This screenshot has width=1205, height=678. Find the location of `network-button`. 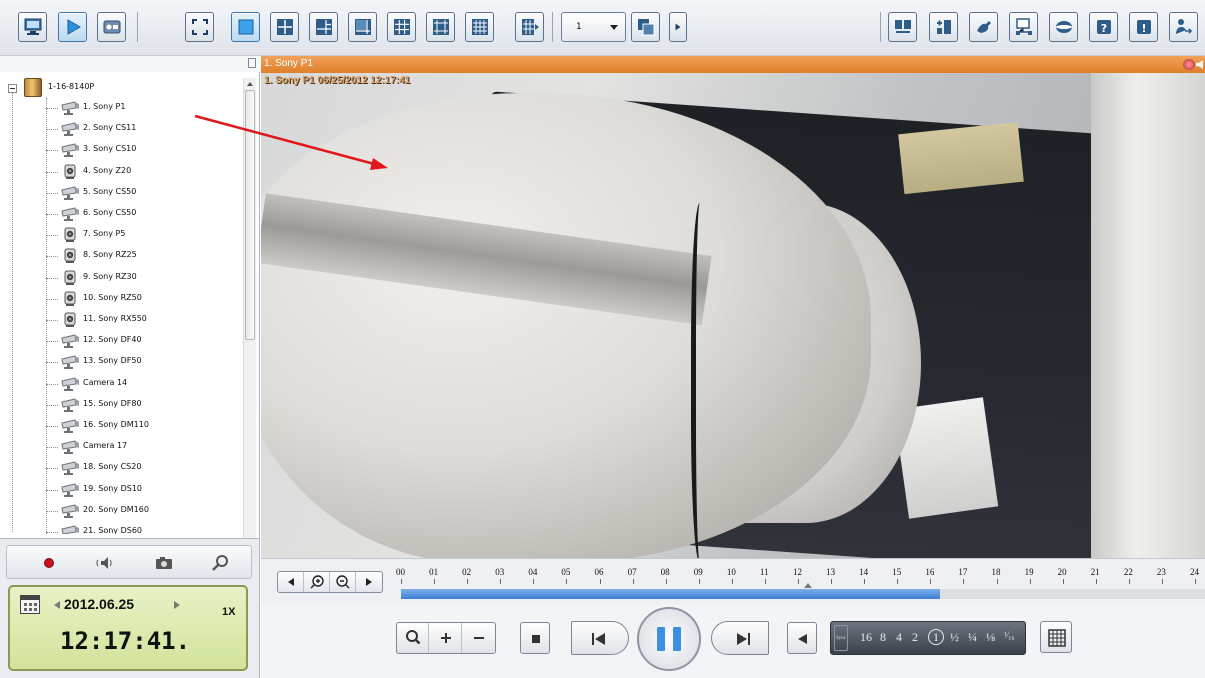

network-button is located at coordinates (1023, 27).